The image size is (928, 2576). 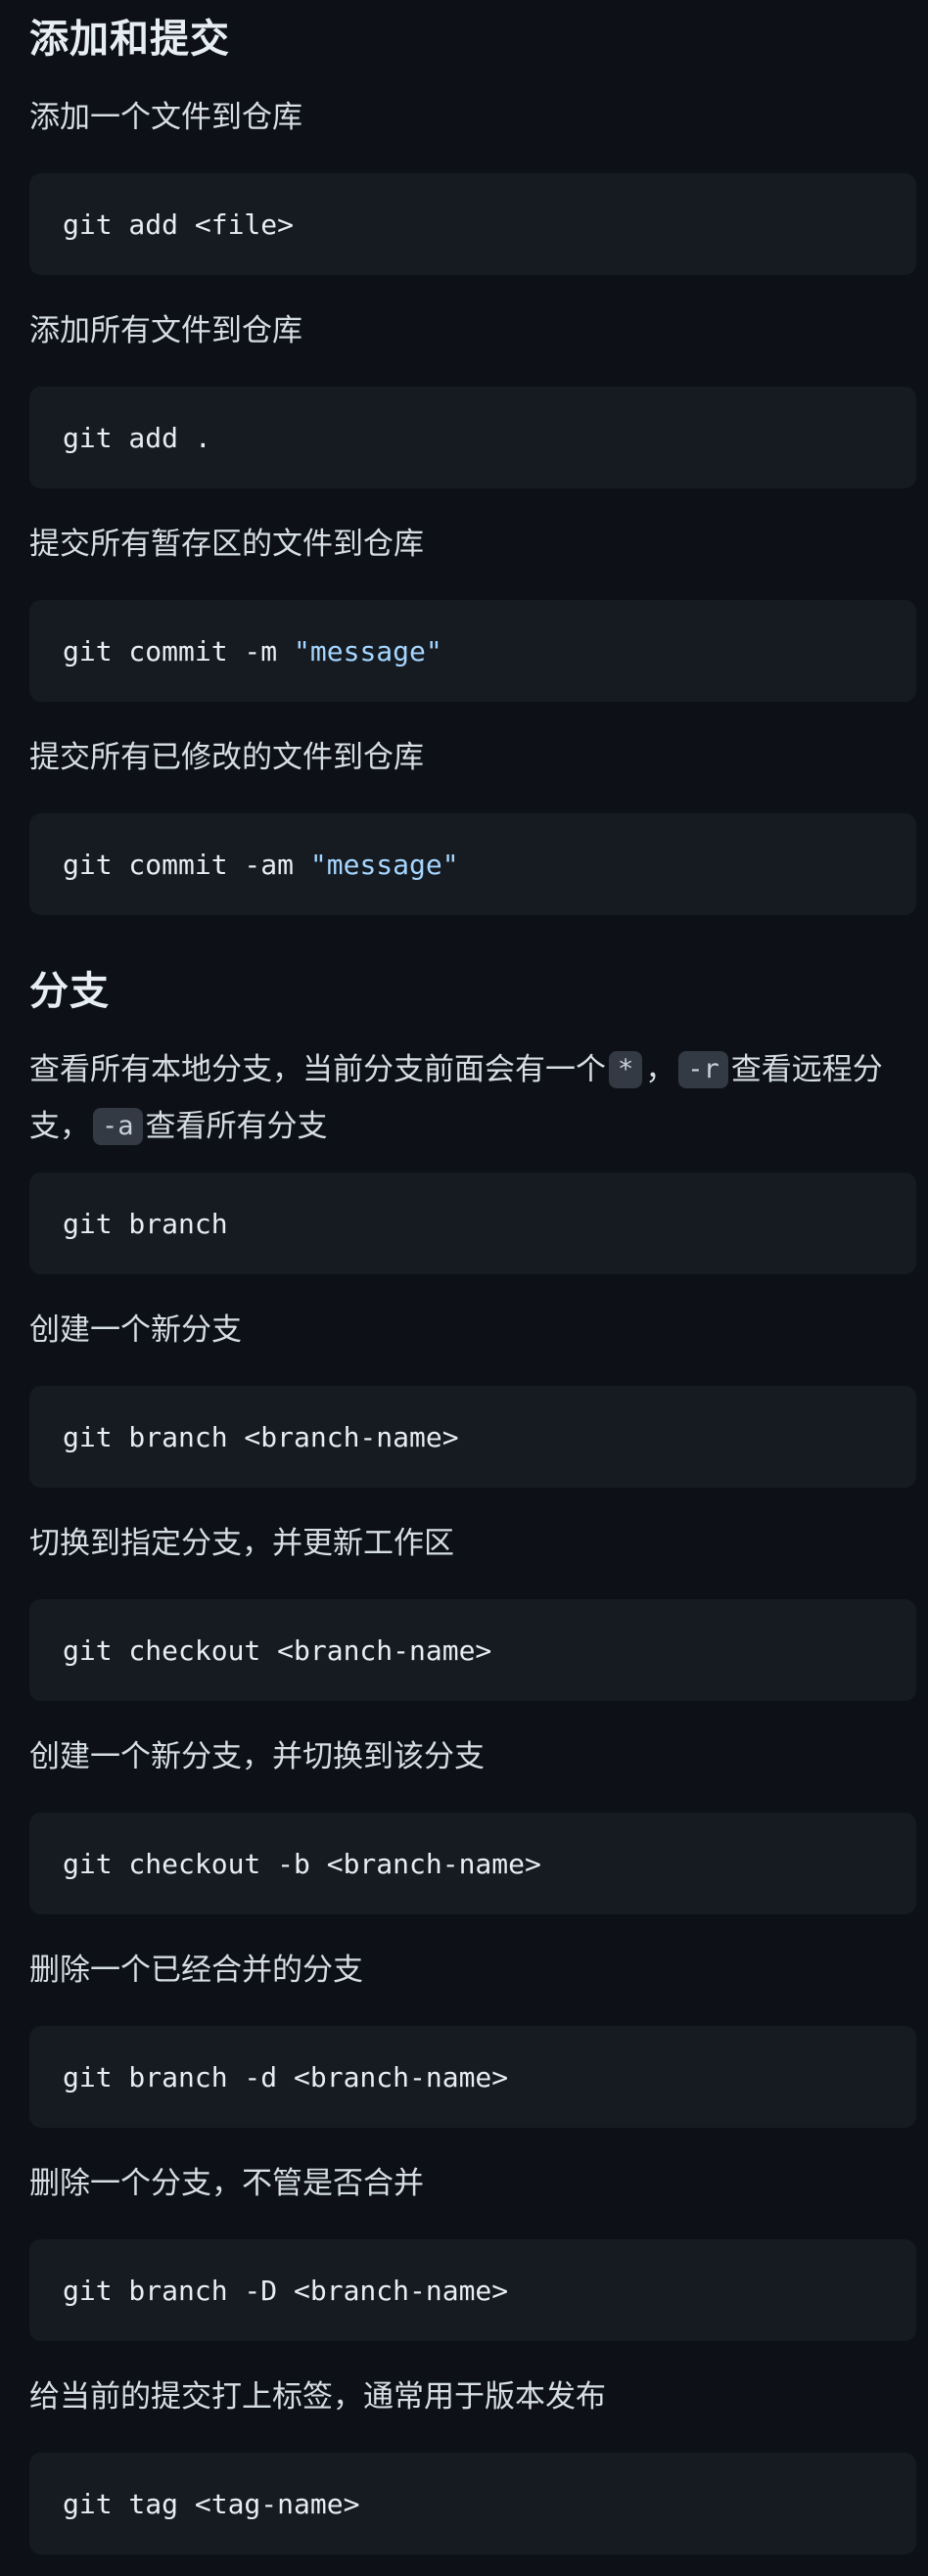 I want to click on code-block-create-branch: git branch <branch-name>, so click(x=473, y=1437).